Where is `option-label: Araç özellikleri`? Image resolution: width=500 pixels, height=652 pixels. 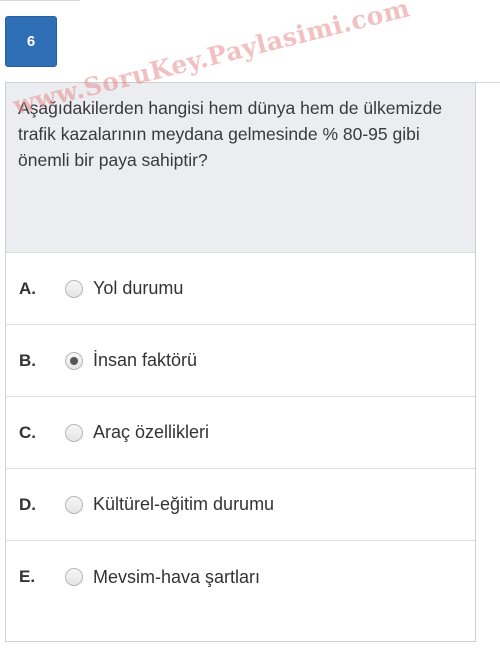 option-label: Araç özellikleri is located at coordinates (151, 432).